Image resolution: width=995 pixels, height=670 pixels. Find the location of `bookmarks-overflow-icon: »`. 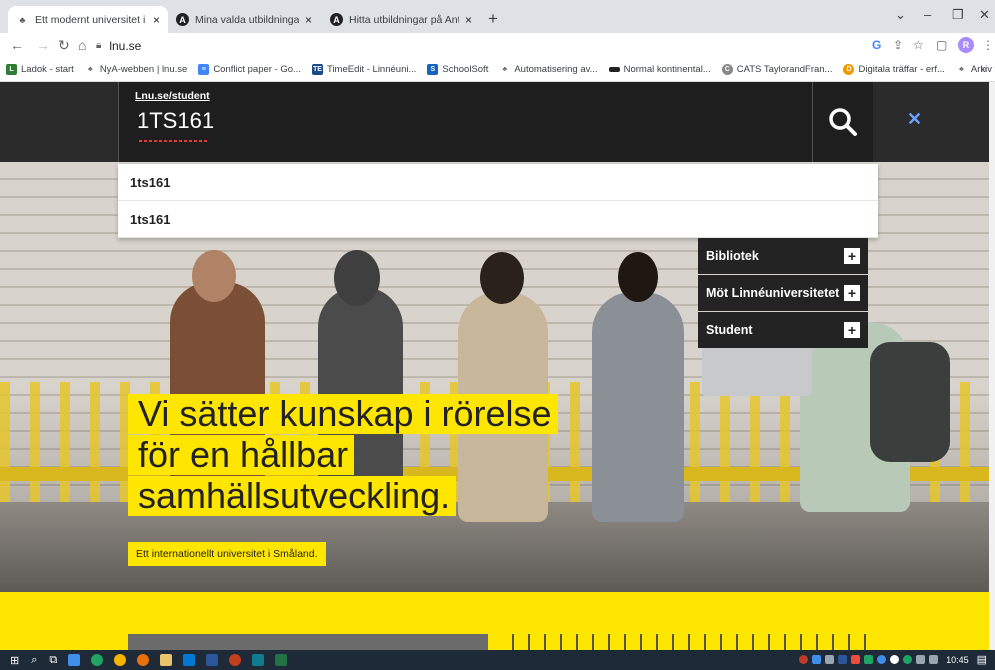

bookmarks-overflow-icon: » is located at coordinates (984, 69).